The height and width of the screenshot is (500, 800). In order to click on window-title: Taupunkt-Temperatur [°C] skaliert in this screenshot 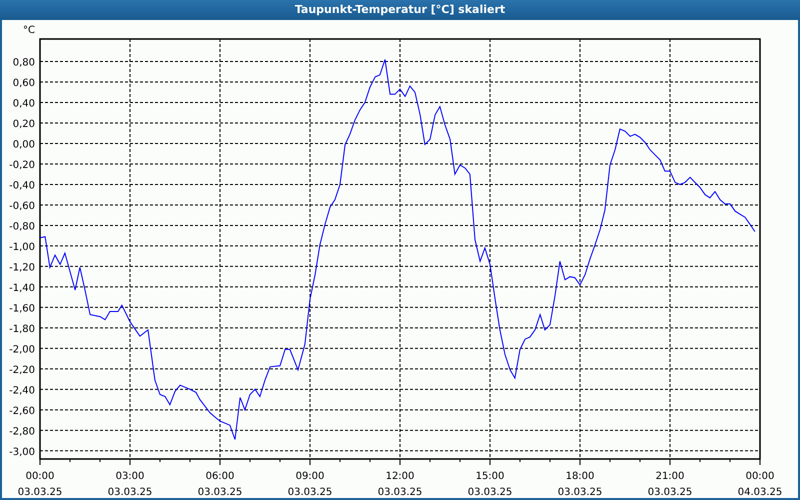, I will do `click(400, 10)`.